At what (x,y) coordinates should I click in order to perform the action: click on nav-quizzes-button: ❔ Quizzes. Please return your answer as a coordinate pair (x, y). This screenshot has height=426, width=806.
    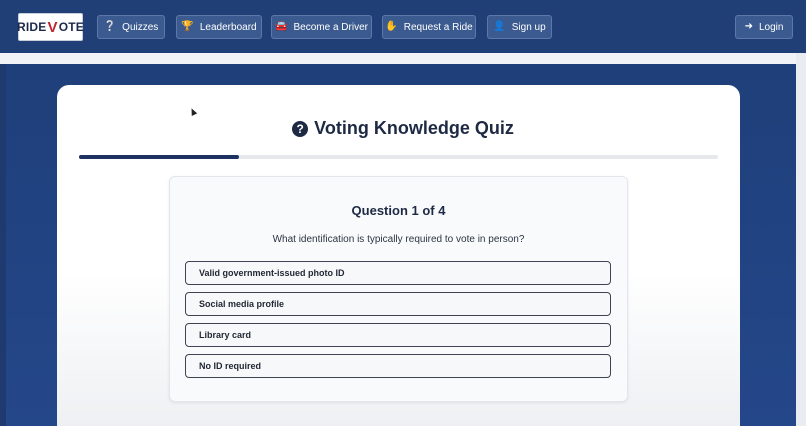
    Looking at the image, I should click on (131, 27).